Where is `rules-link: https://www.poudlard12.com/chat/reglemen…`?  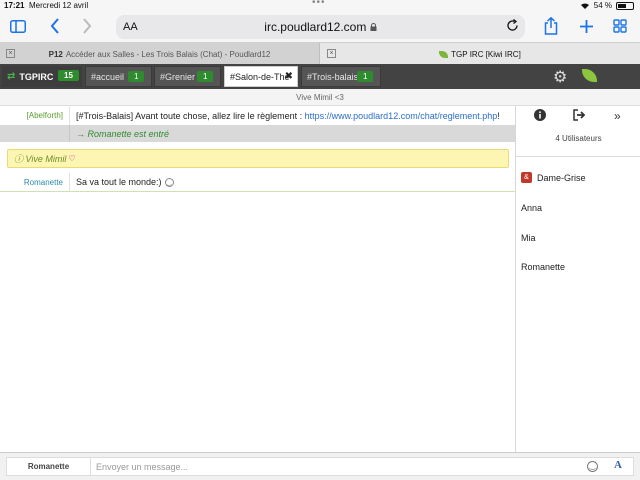
rules-link: https://www.poudlard12.com/chat/reglemen… is located at coordinates (401, 116).